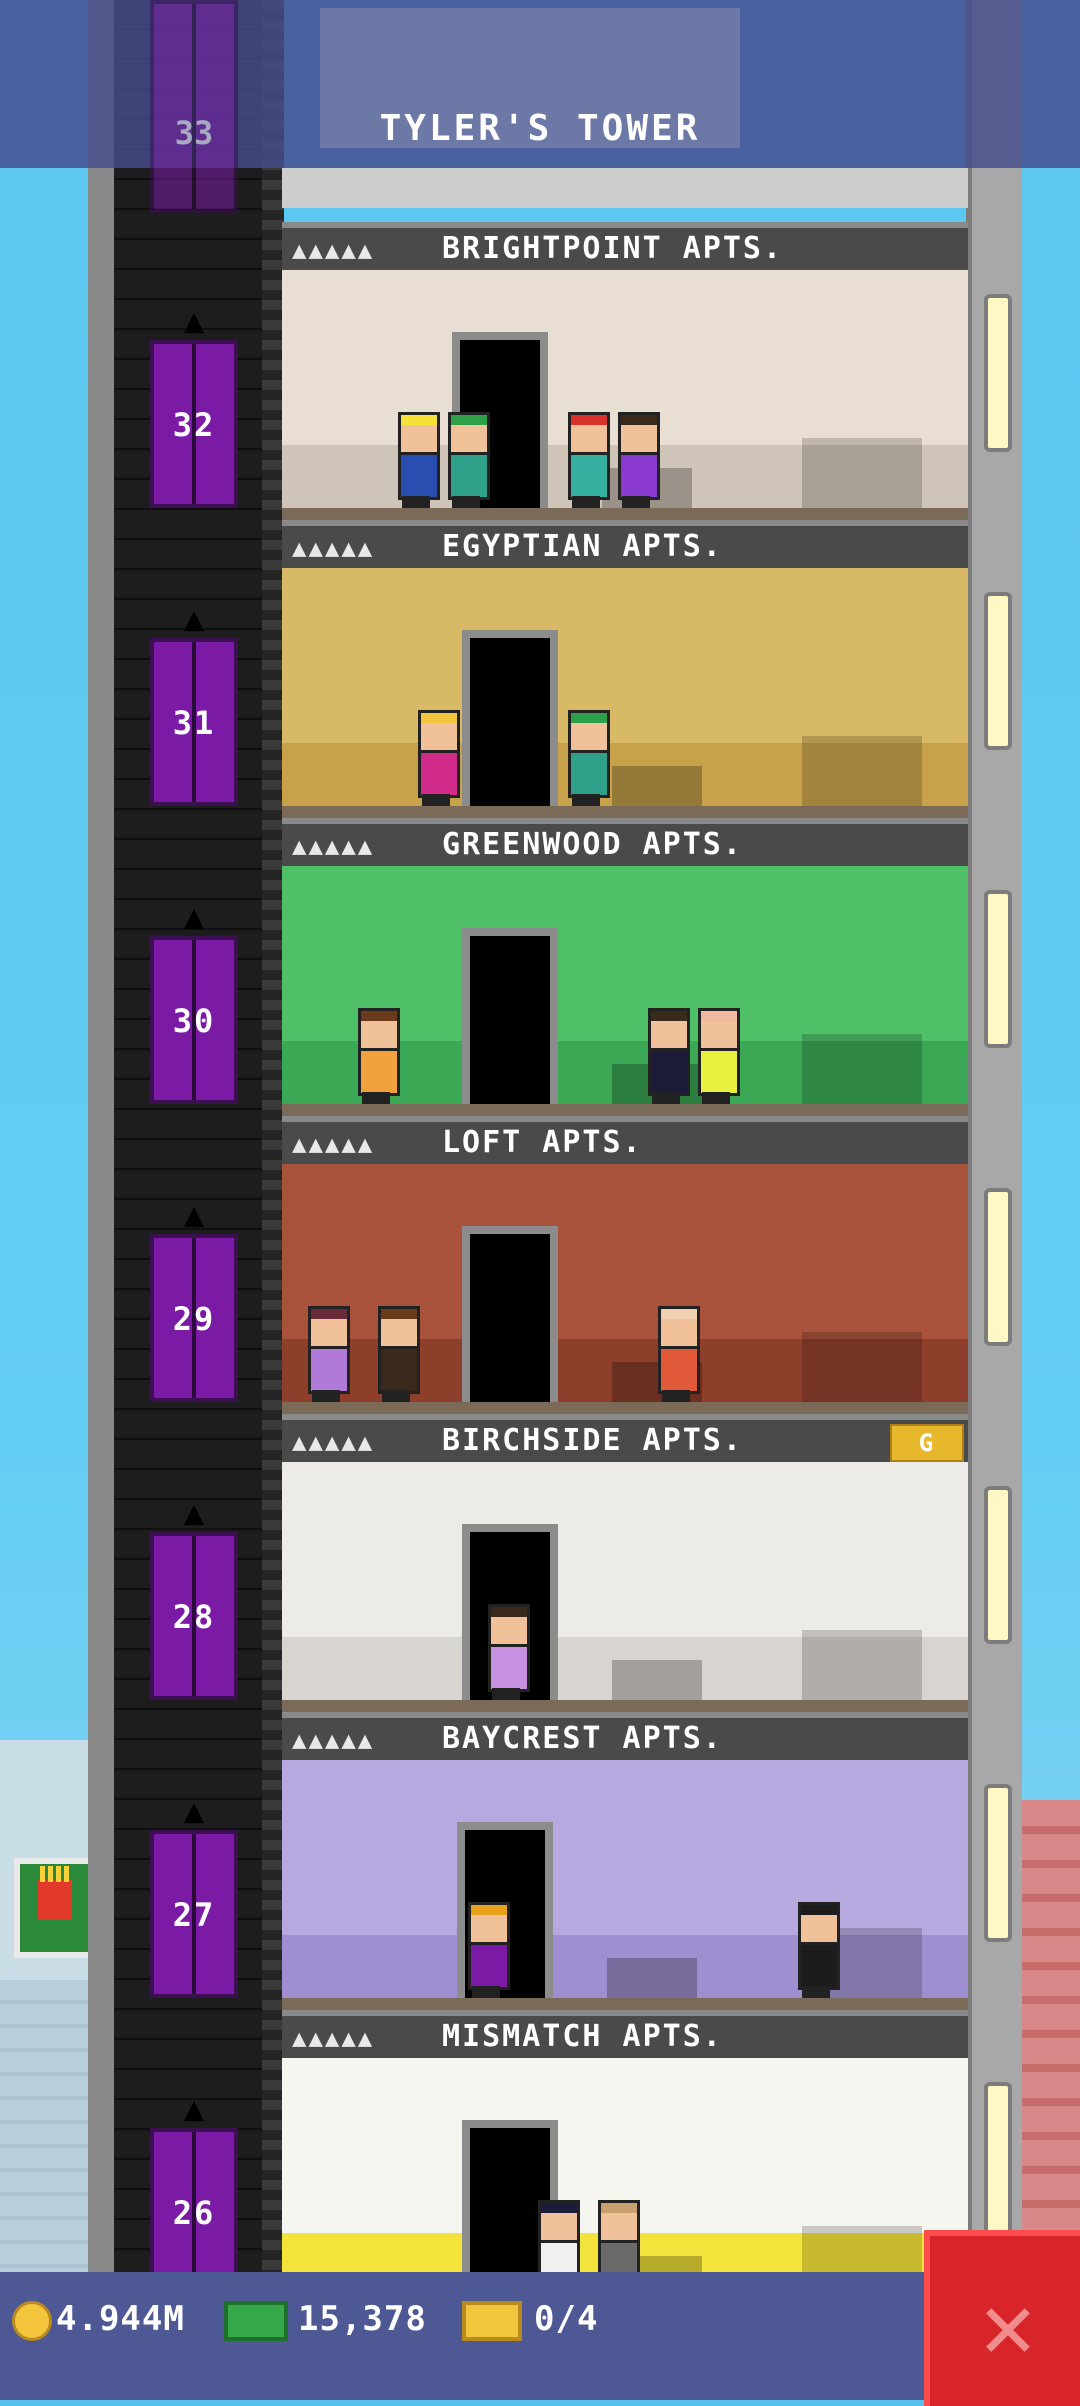  Describe the element at coordinates (625, 188) in the screenshot. I see `floor-33-room-bottom` at that location.